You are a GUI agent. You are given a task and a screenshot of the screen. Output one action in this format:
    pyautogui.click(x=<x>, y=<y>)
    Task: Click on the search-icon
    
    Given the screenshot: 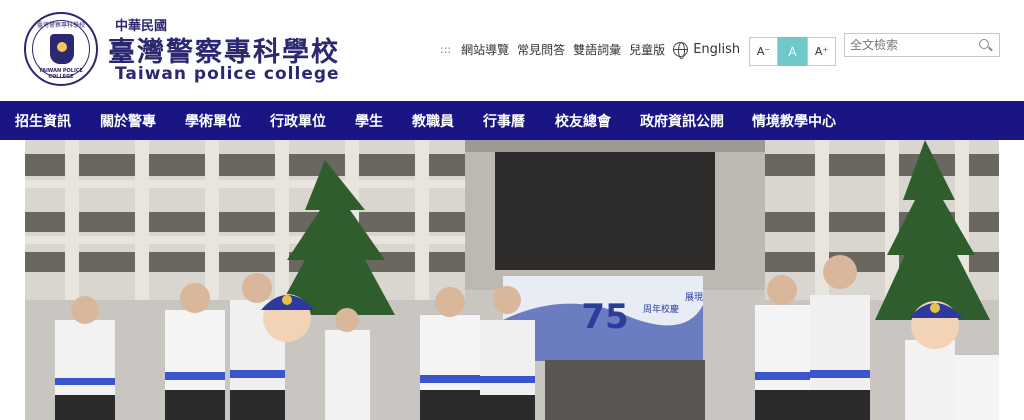 What is the action you would take?
    pyautogui.click(x=984, y=44)
    